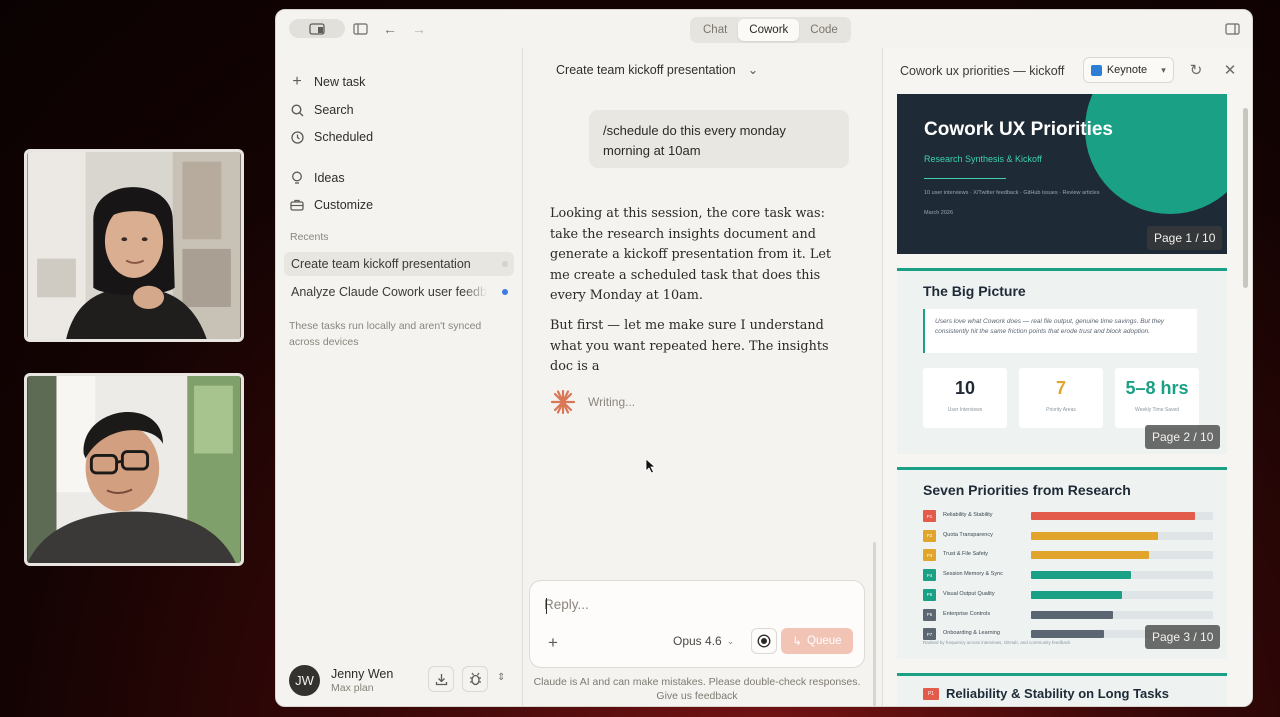 Image resolution: width=1280 pixels, height=717 pixels. I want to click on sidebar-icon, so click(360, 29).